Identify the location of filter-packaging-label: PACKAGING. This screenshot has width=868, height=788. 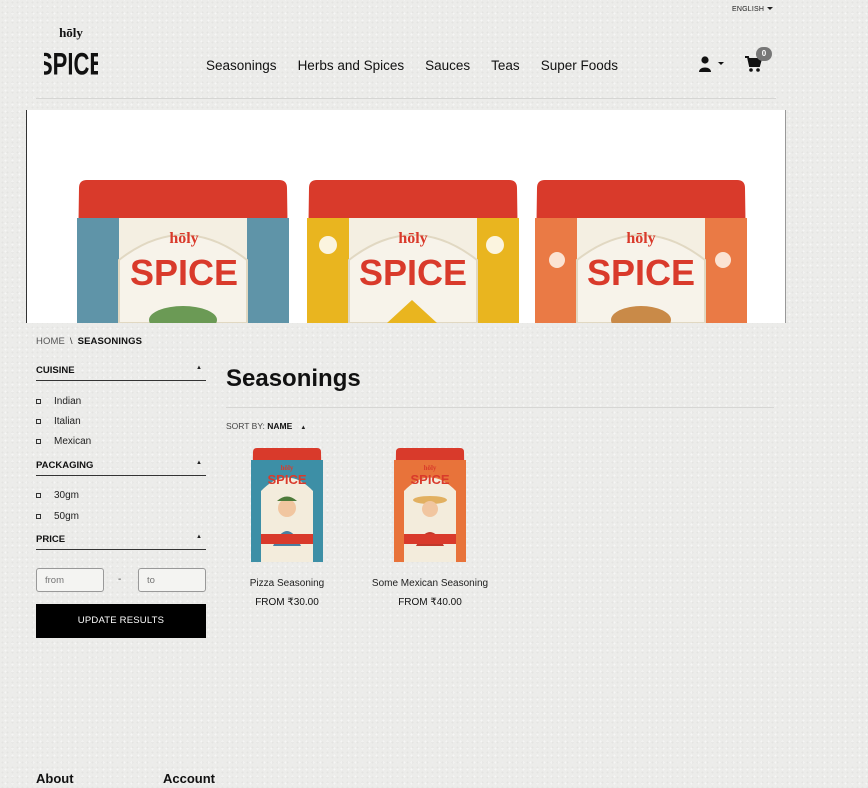
(65, 465).